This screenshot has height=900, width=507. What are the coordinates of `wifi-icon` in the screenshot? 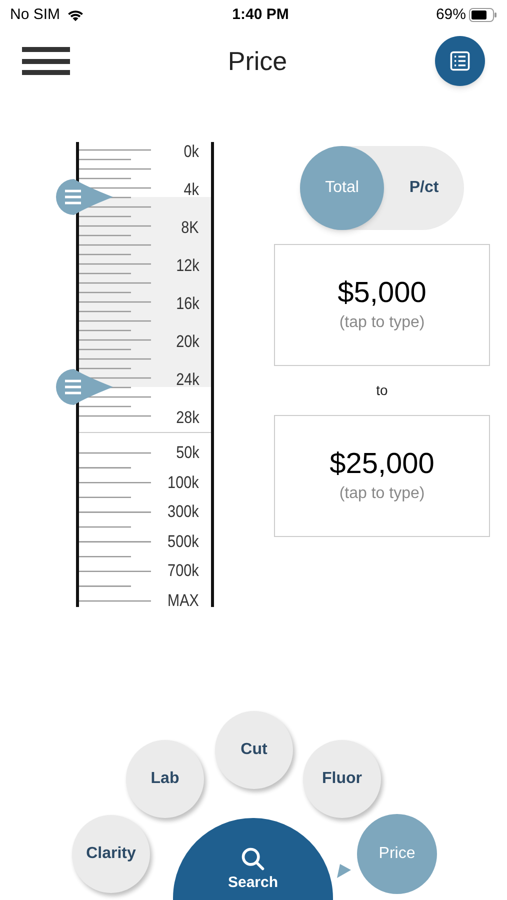 It's located at (76, 15).